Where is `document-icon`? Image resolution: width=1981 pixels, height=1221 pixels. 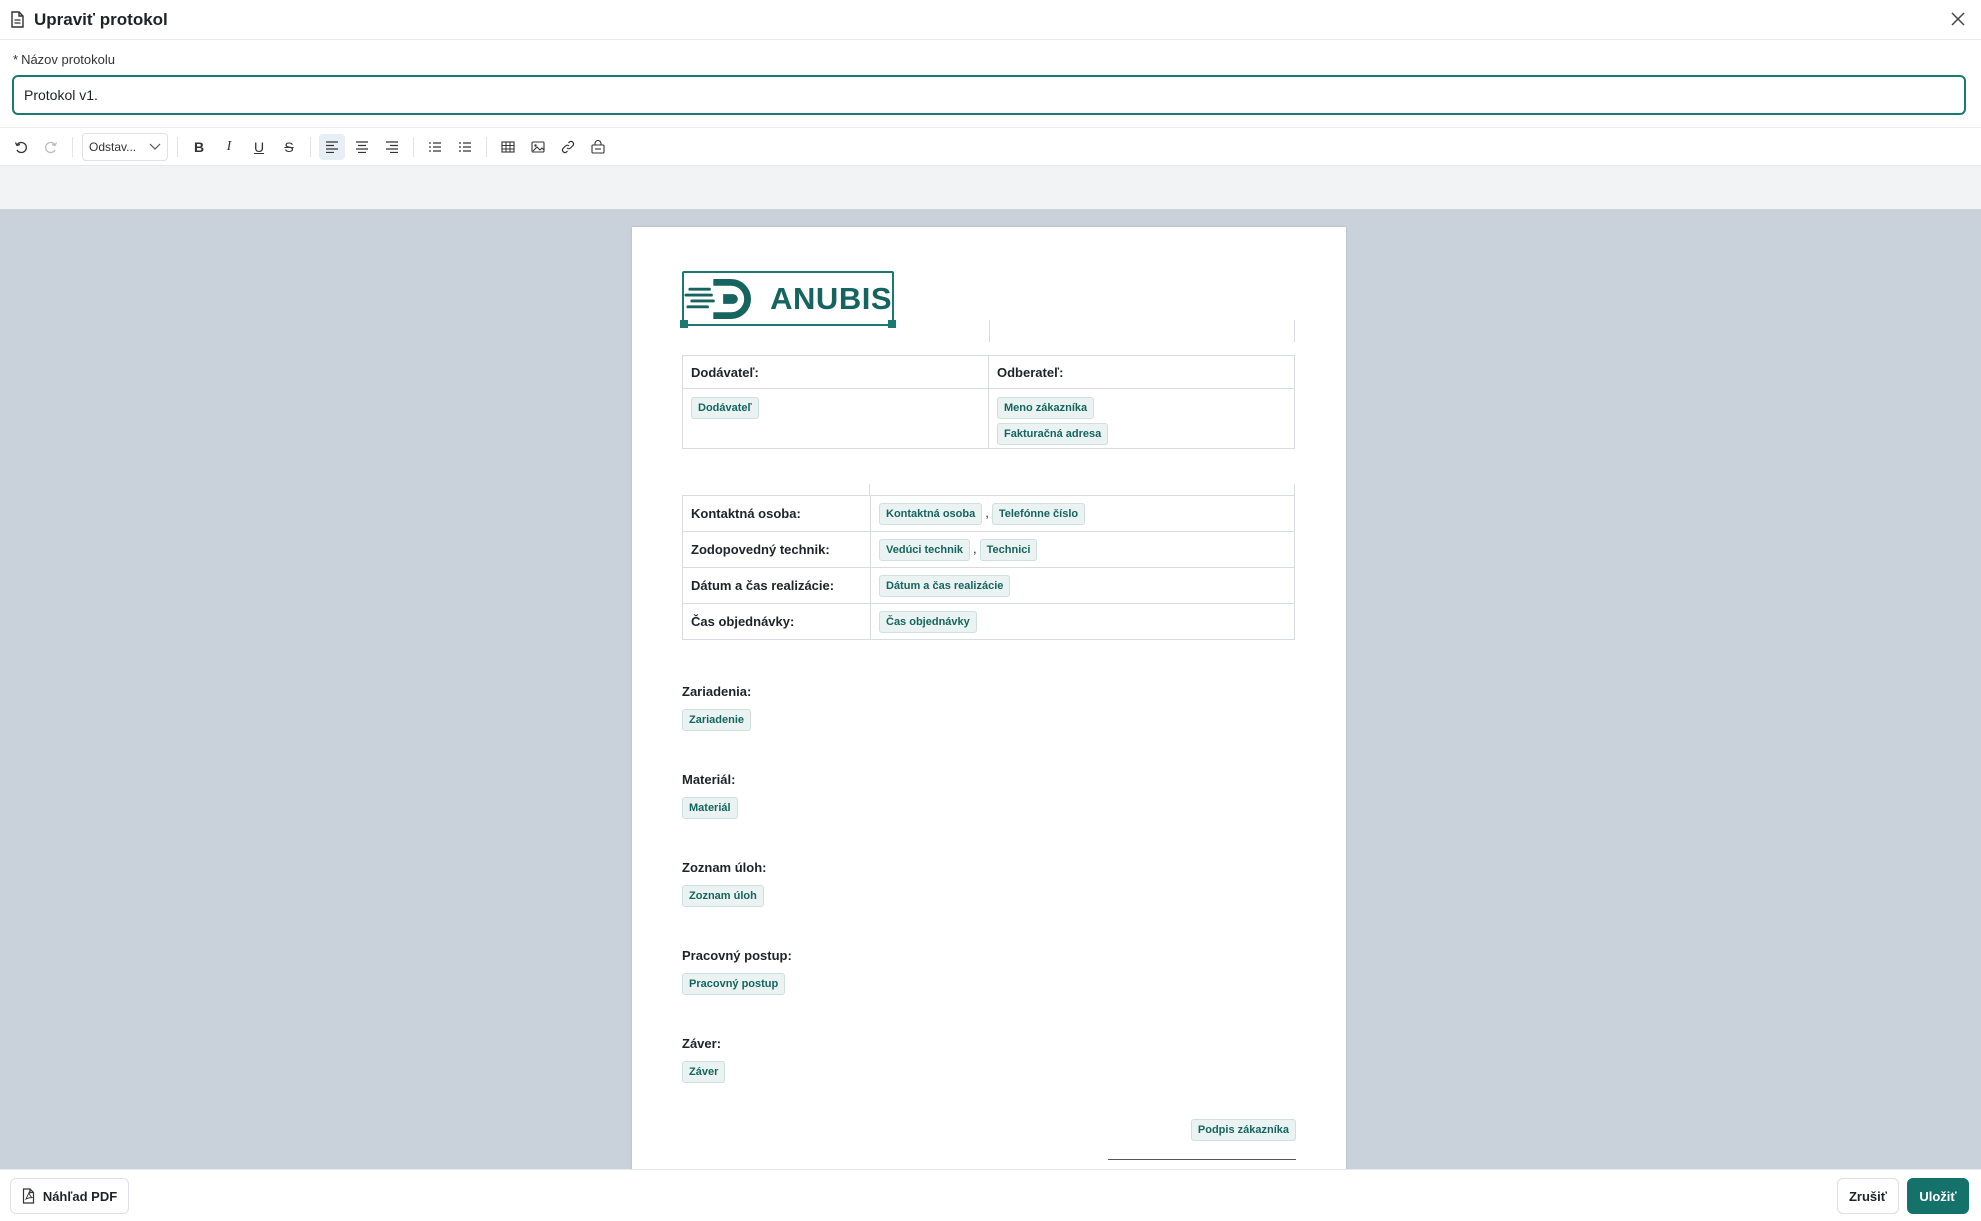
document-icon is located at coordinates (17, 19).